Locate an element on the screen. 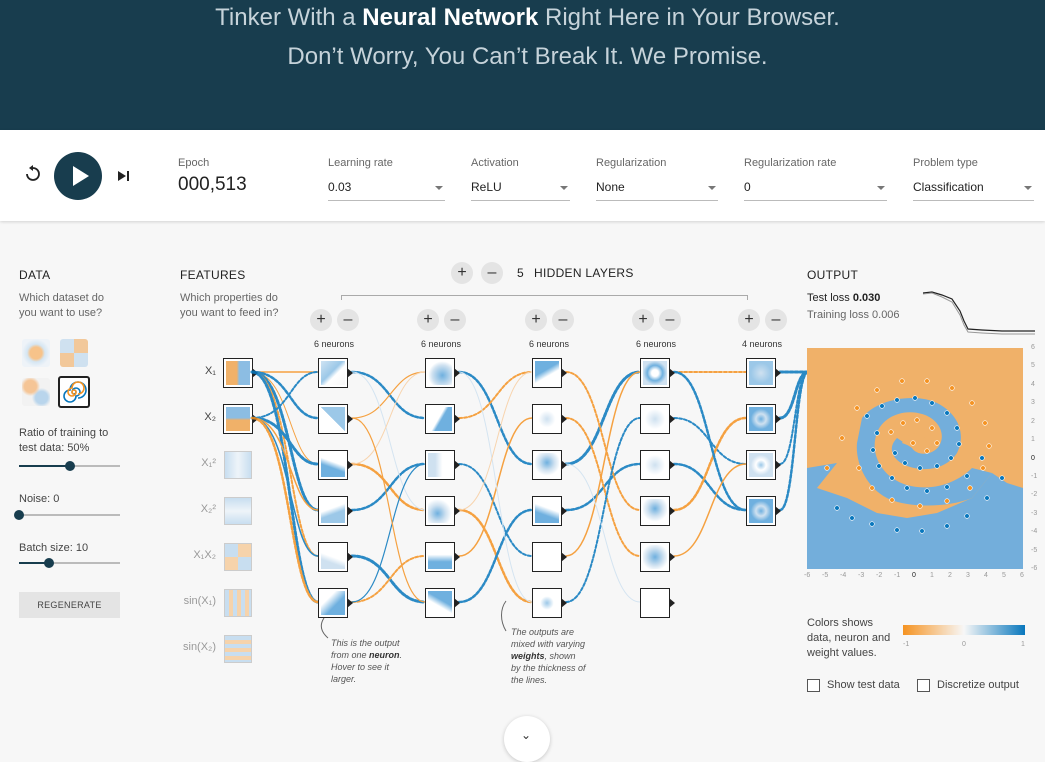 This screenshot has width=1045, height=762. layer2-add-neuron-button: + is located at coordinates (428, 320).